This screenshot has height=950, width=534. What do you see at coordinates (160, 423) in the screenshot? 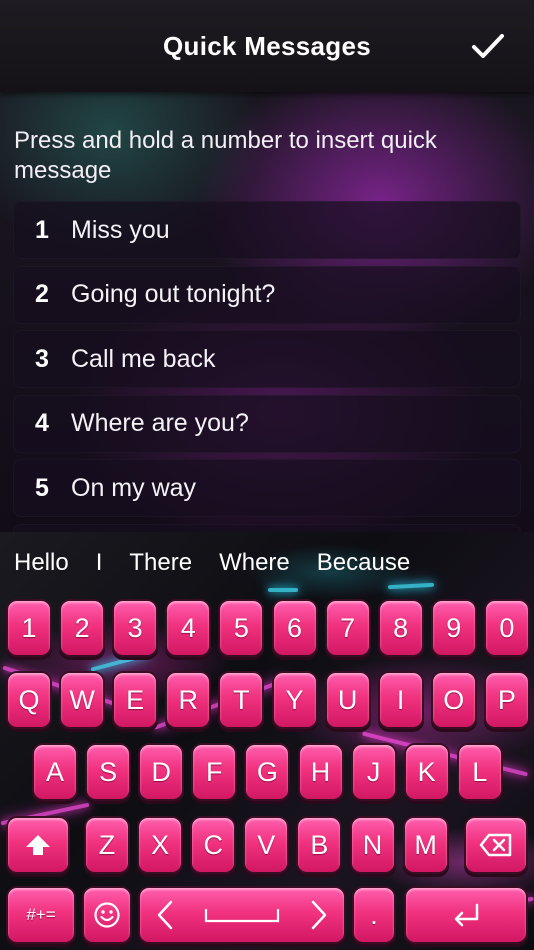
I see `message-text: Where are you?` at bounding box center [160, 423].